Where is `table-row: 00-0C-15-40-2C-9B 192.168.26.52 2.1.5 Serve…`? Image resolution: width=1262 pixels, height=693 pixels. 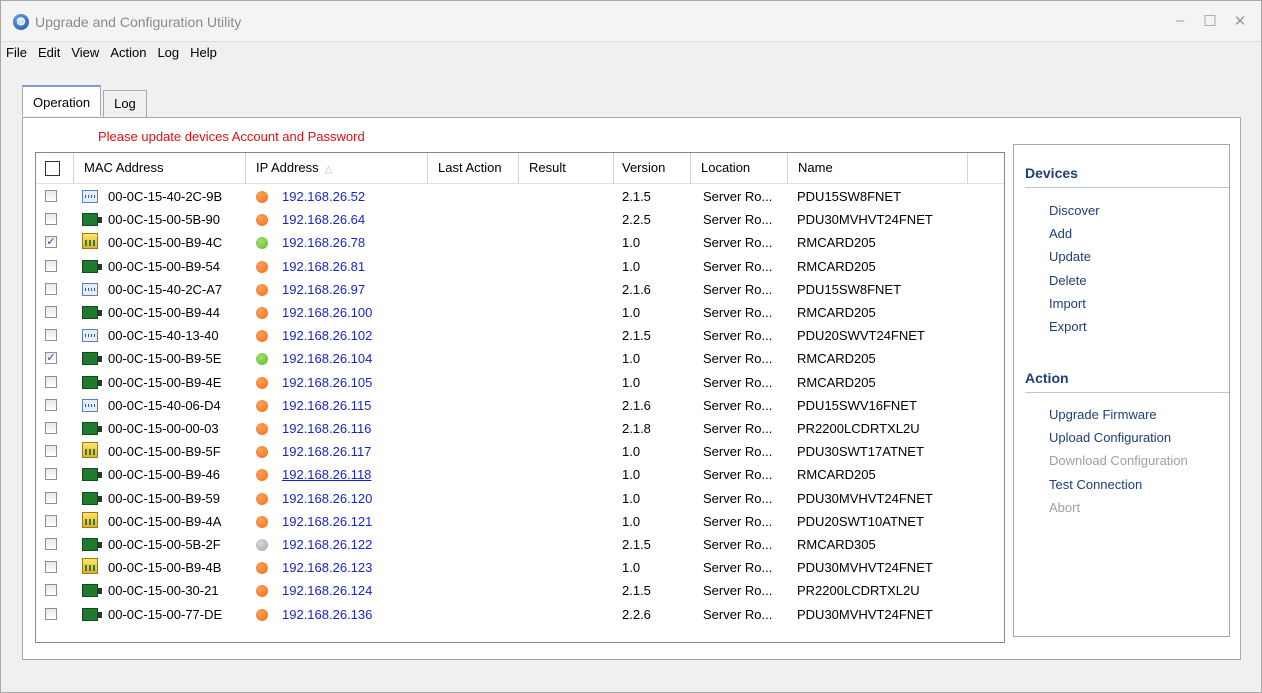
table-row: 00-0C-15-40-2C-9B 192.168.26.52 2.1.5 Serve… is located at coordinates (520, 197).